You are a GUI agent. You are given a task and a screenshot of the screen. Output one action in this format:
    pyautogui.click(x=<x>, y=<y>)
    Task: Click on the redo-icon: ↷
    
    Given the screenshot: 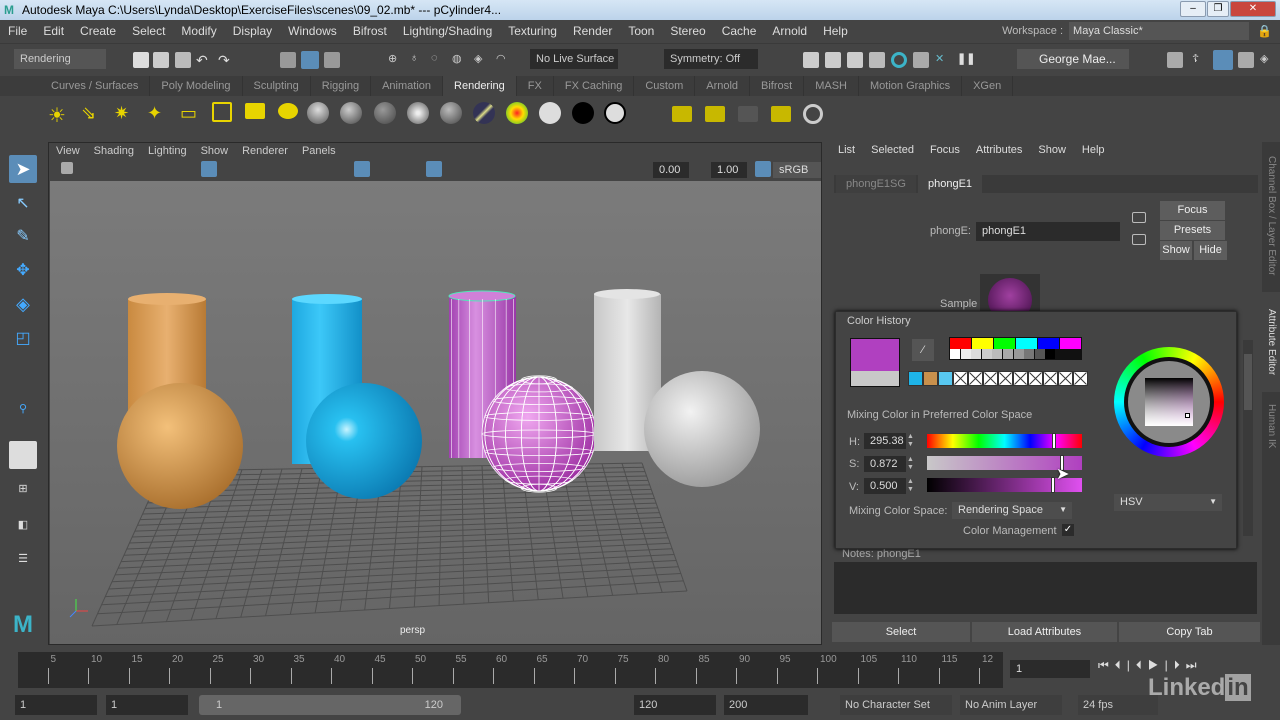 What is the action you would take?
    pyautogui.click(x=226, y=60)
    